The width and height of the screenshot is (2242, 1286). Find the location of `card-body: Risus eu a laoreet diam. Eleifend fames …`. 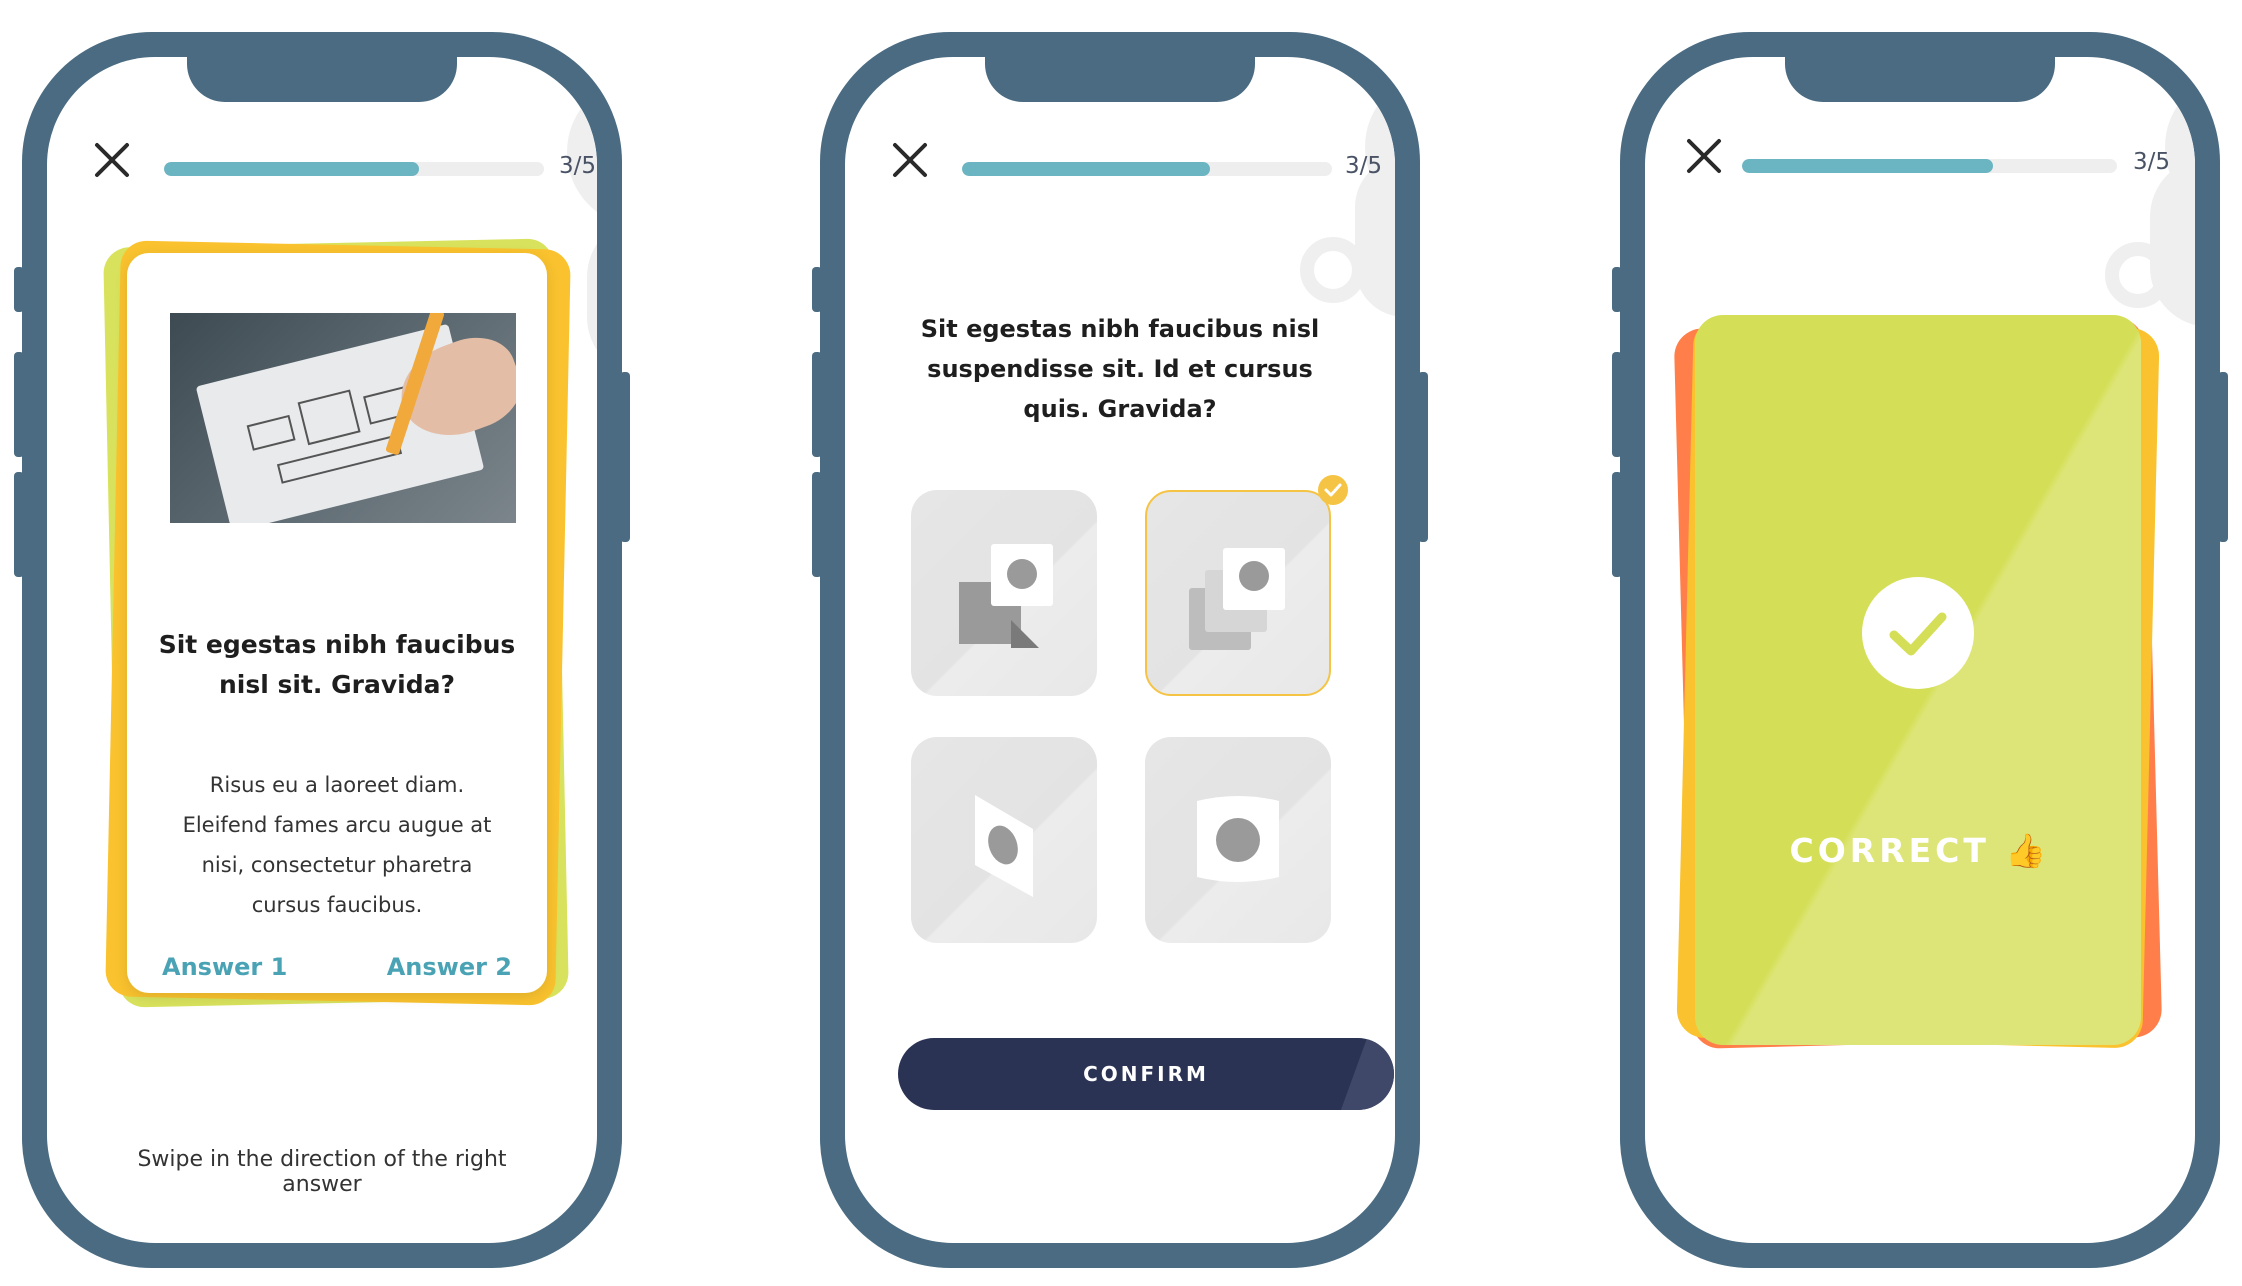

card-body: Risus eu a laoreet diam. Eleifend fames … is located at coordinates (337, 845).